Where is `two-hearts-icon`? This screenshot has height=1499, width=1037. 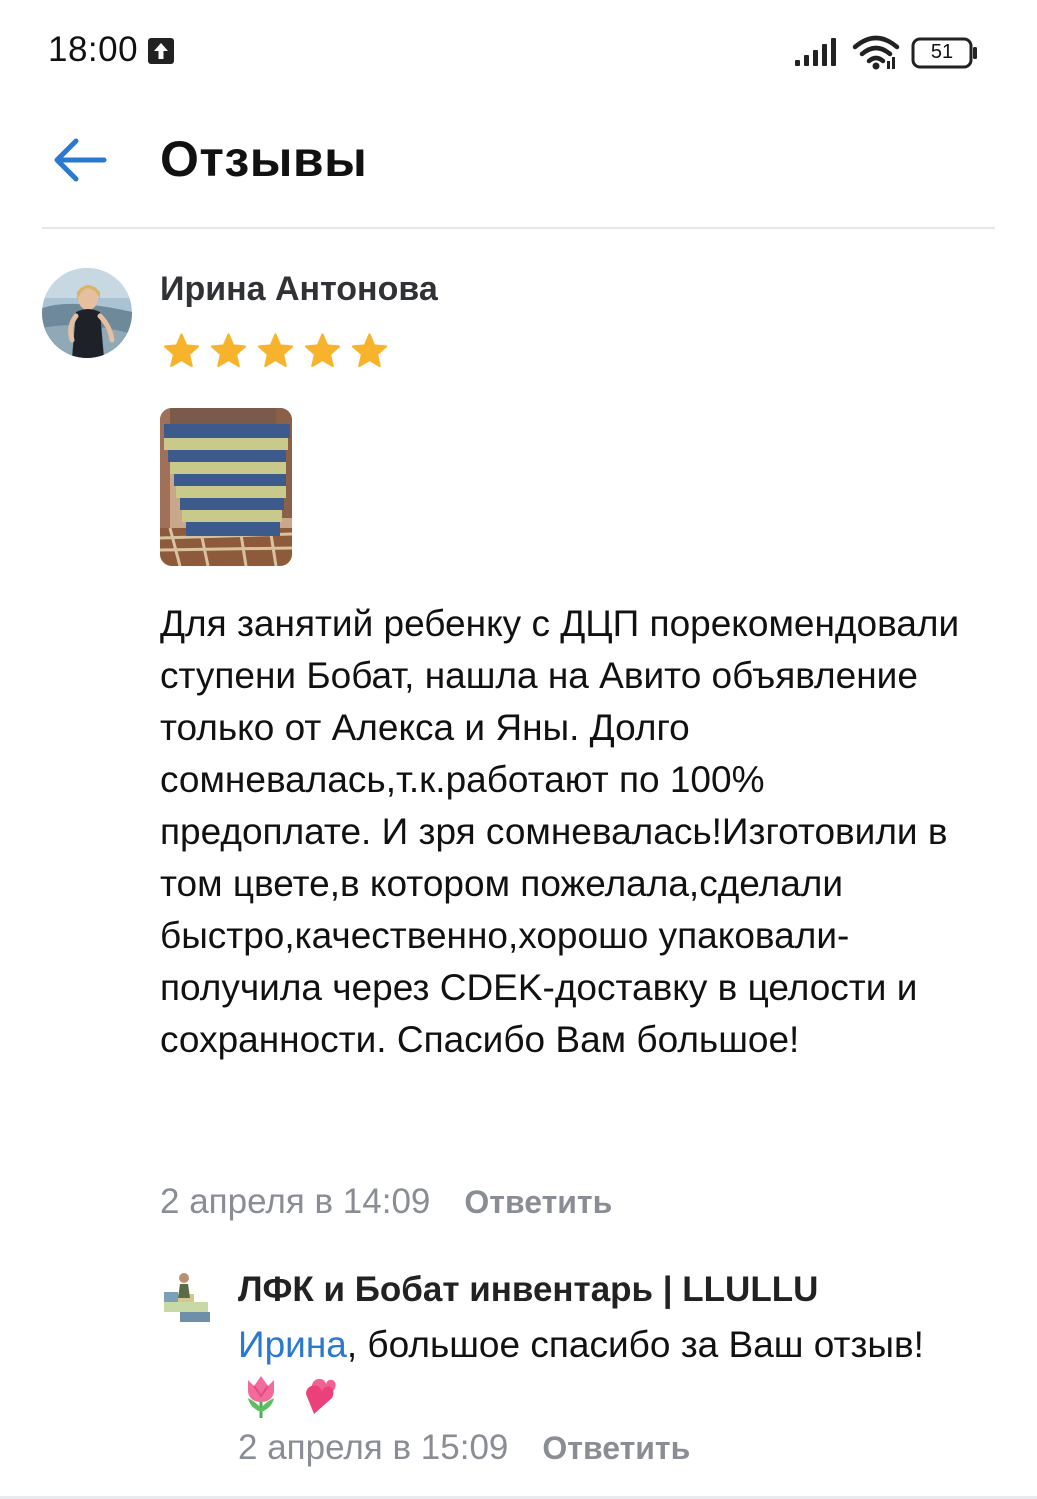 two-hearts-icon is located at coordinates (321, 1396).